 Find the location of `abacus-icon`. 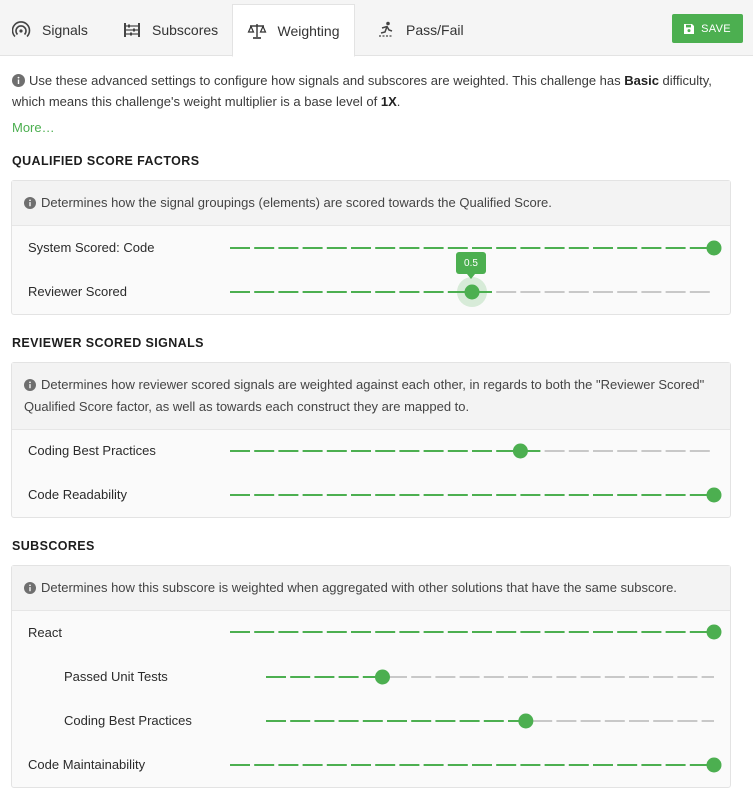

abacus-icon is located at coordinates (132, 30).